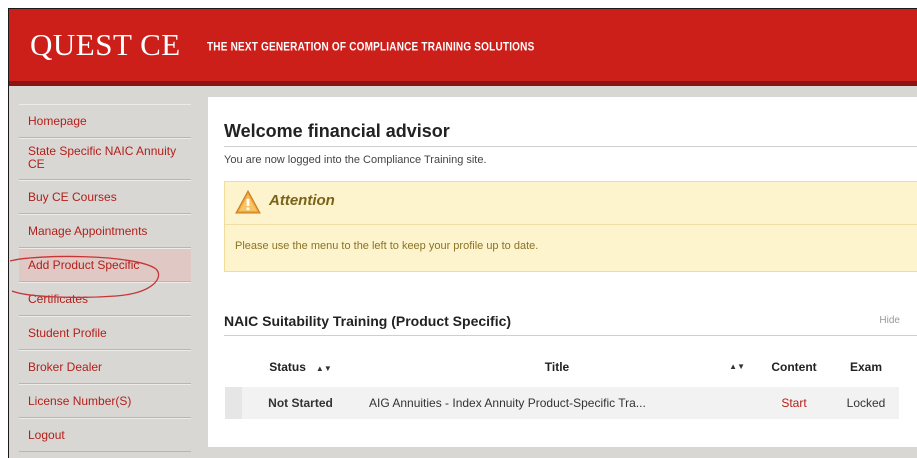  I want to click on sidebar-item-state-specific-naic-annuity-ce: State Specific NAIC Annuity CE, so click(105, 159).